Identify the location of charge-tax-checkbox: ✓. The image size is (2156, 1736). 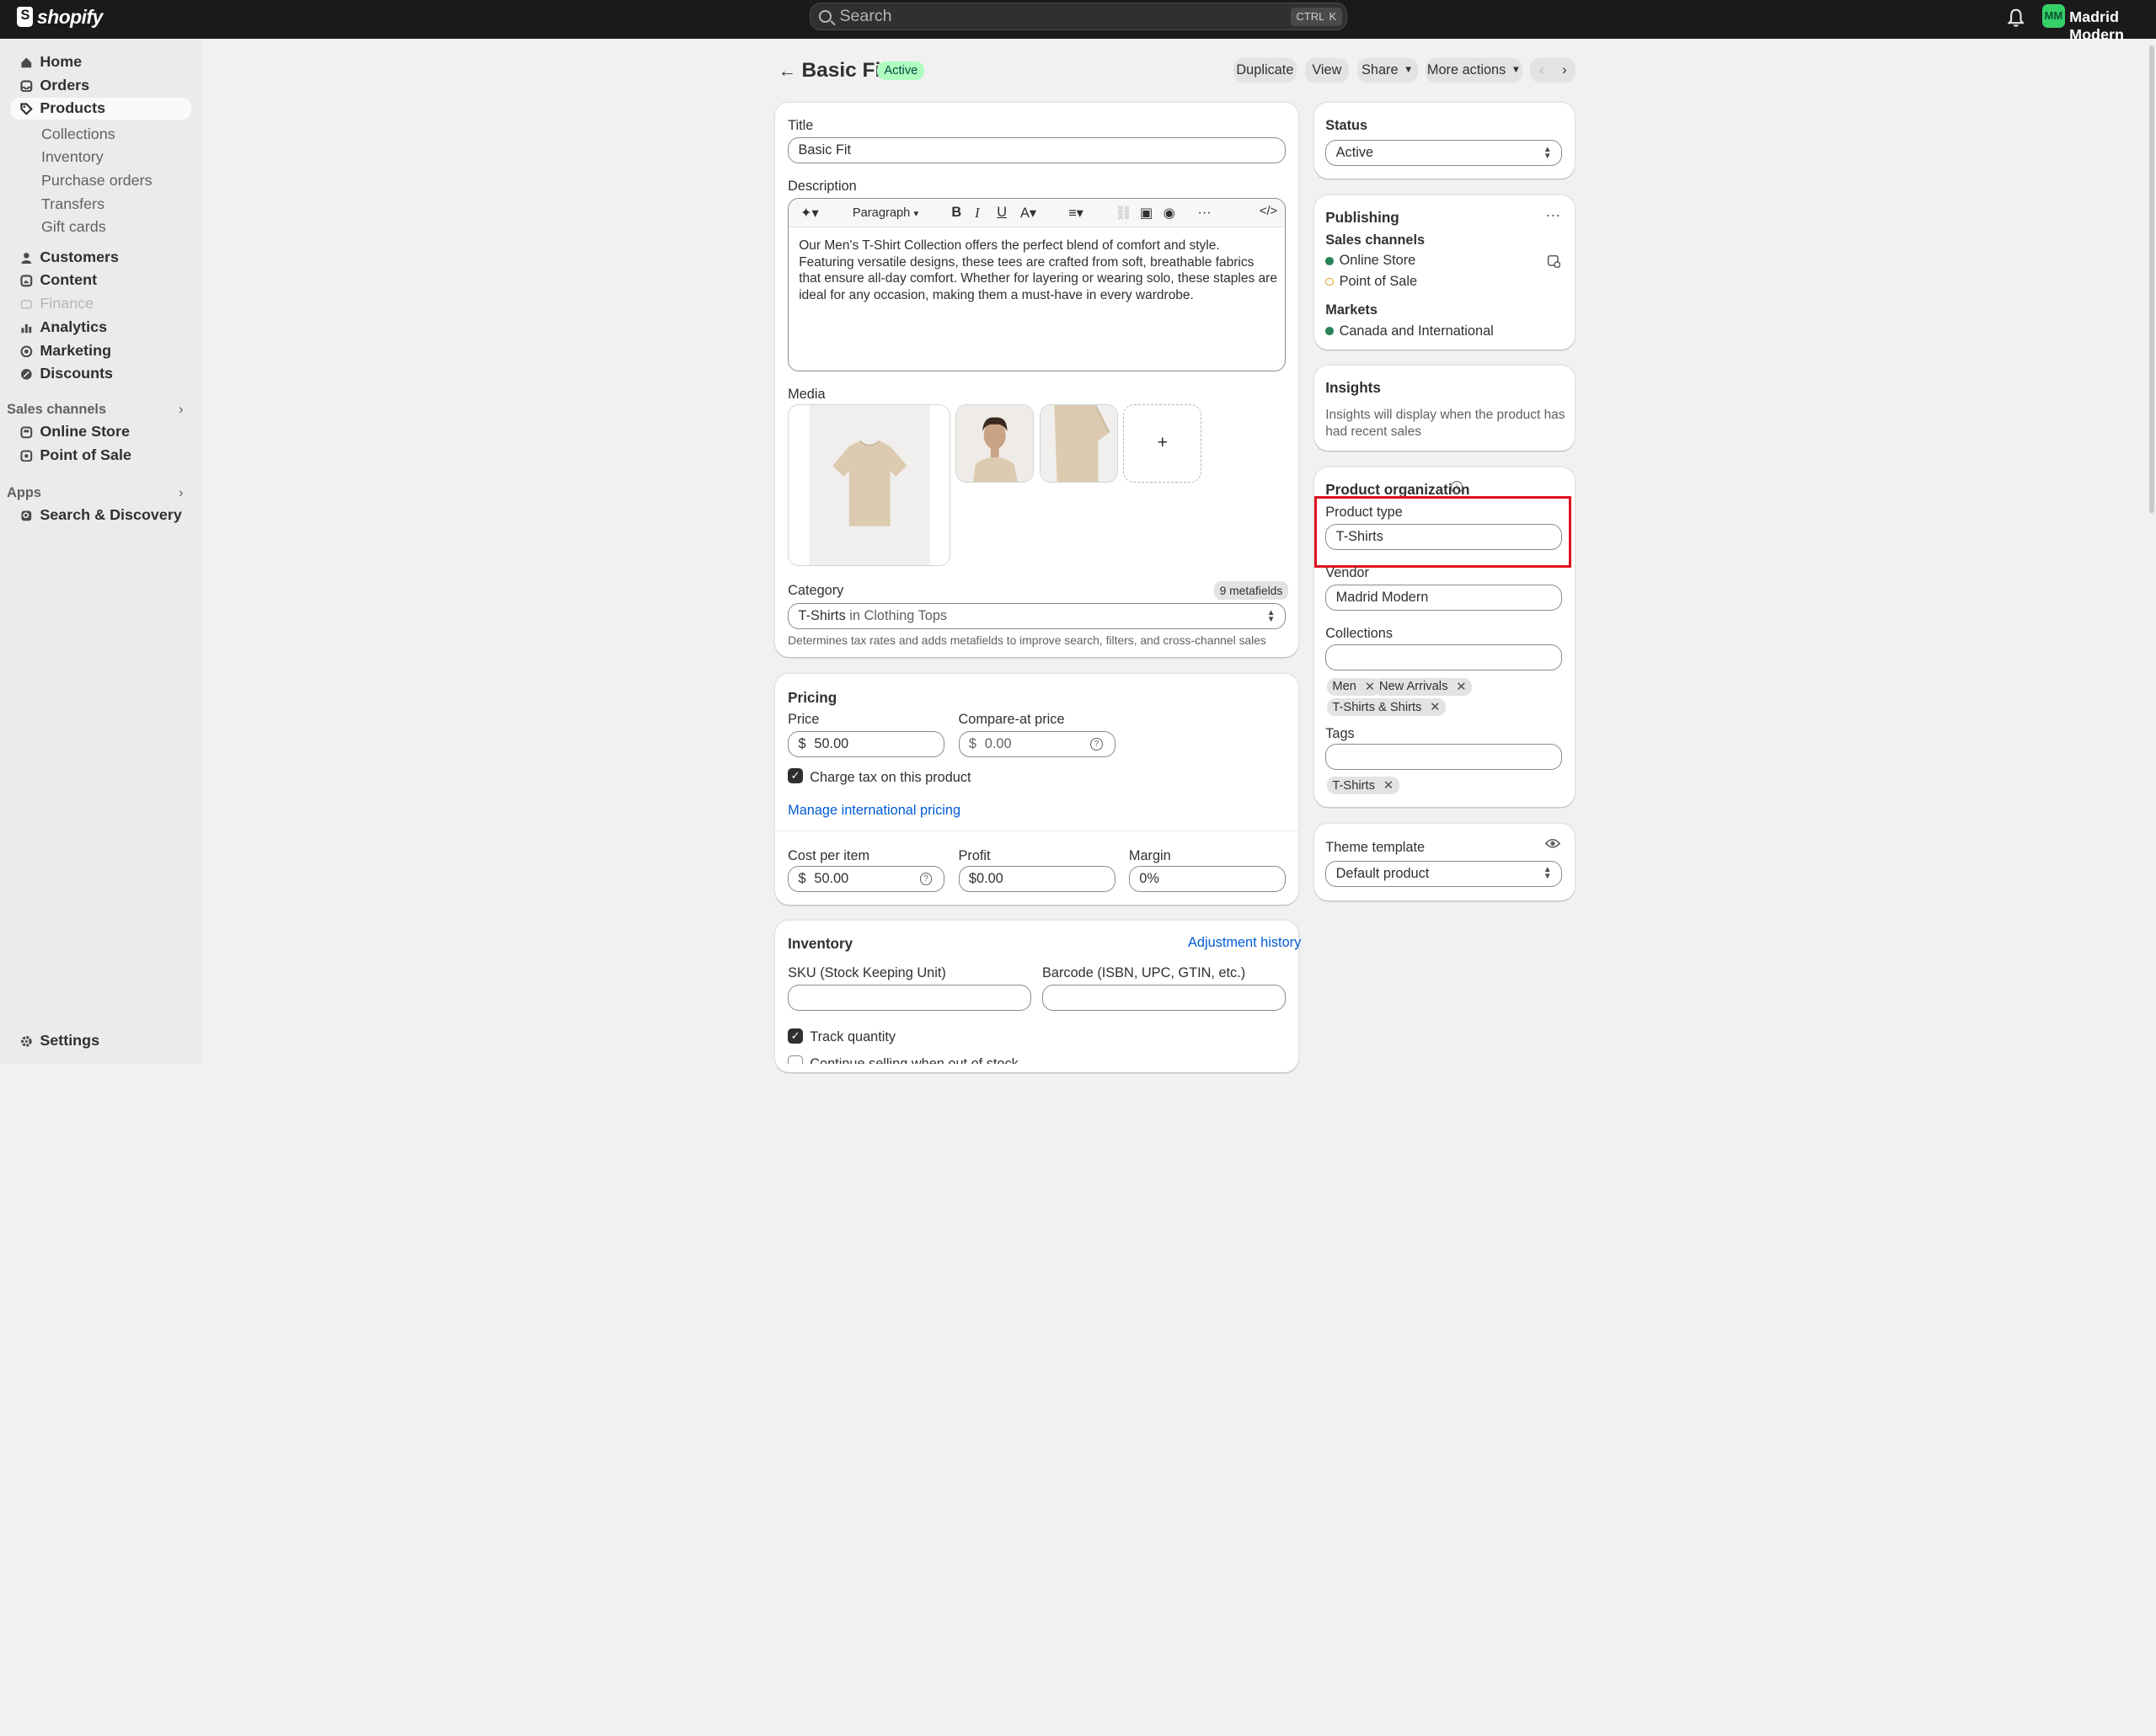
(796, 776).